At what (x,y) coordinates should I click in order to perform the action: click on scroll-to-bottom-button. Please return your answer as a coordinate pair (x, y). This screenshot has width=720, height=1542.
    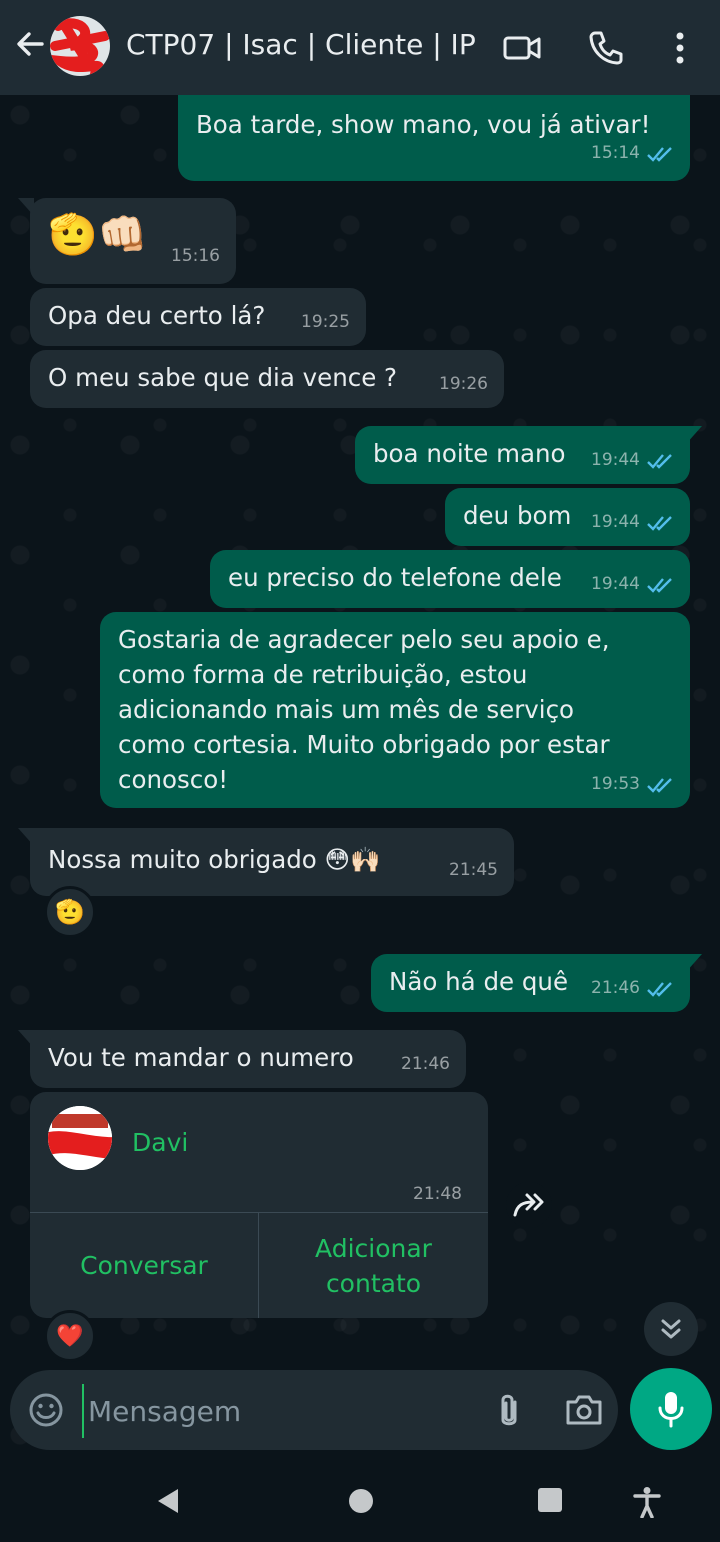
    Looking at the image, I should click on (671, 1329).